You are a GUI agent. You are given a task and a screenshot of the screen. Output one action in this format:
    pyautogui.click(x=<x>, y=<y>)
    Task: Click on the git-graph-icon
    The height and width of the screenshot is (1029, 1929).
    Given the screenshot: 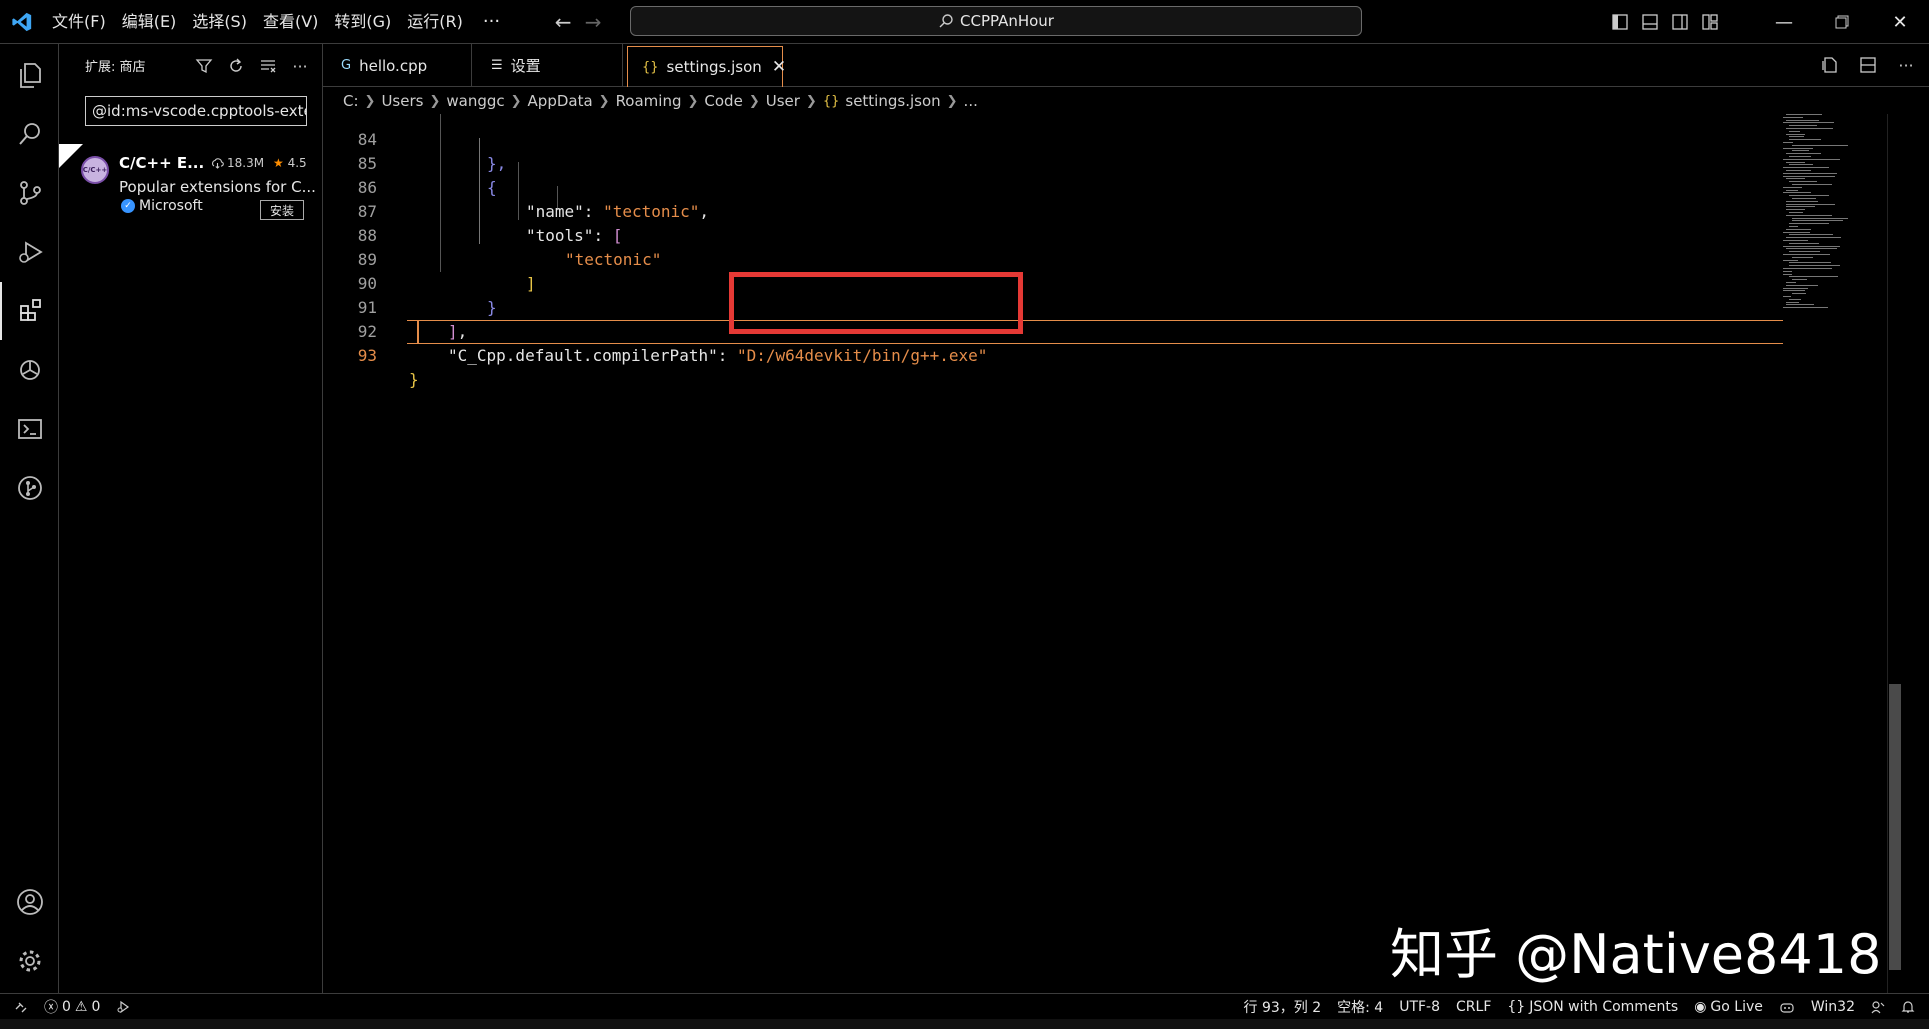 What is the action you would take?
    pyautogui.click(x=29, y=488)
    